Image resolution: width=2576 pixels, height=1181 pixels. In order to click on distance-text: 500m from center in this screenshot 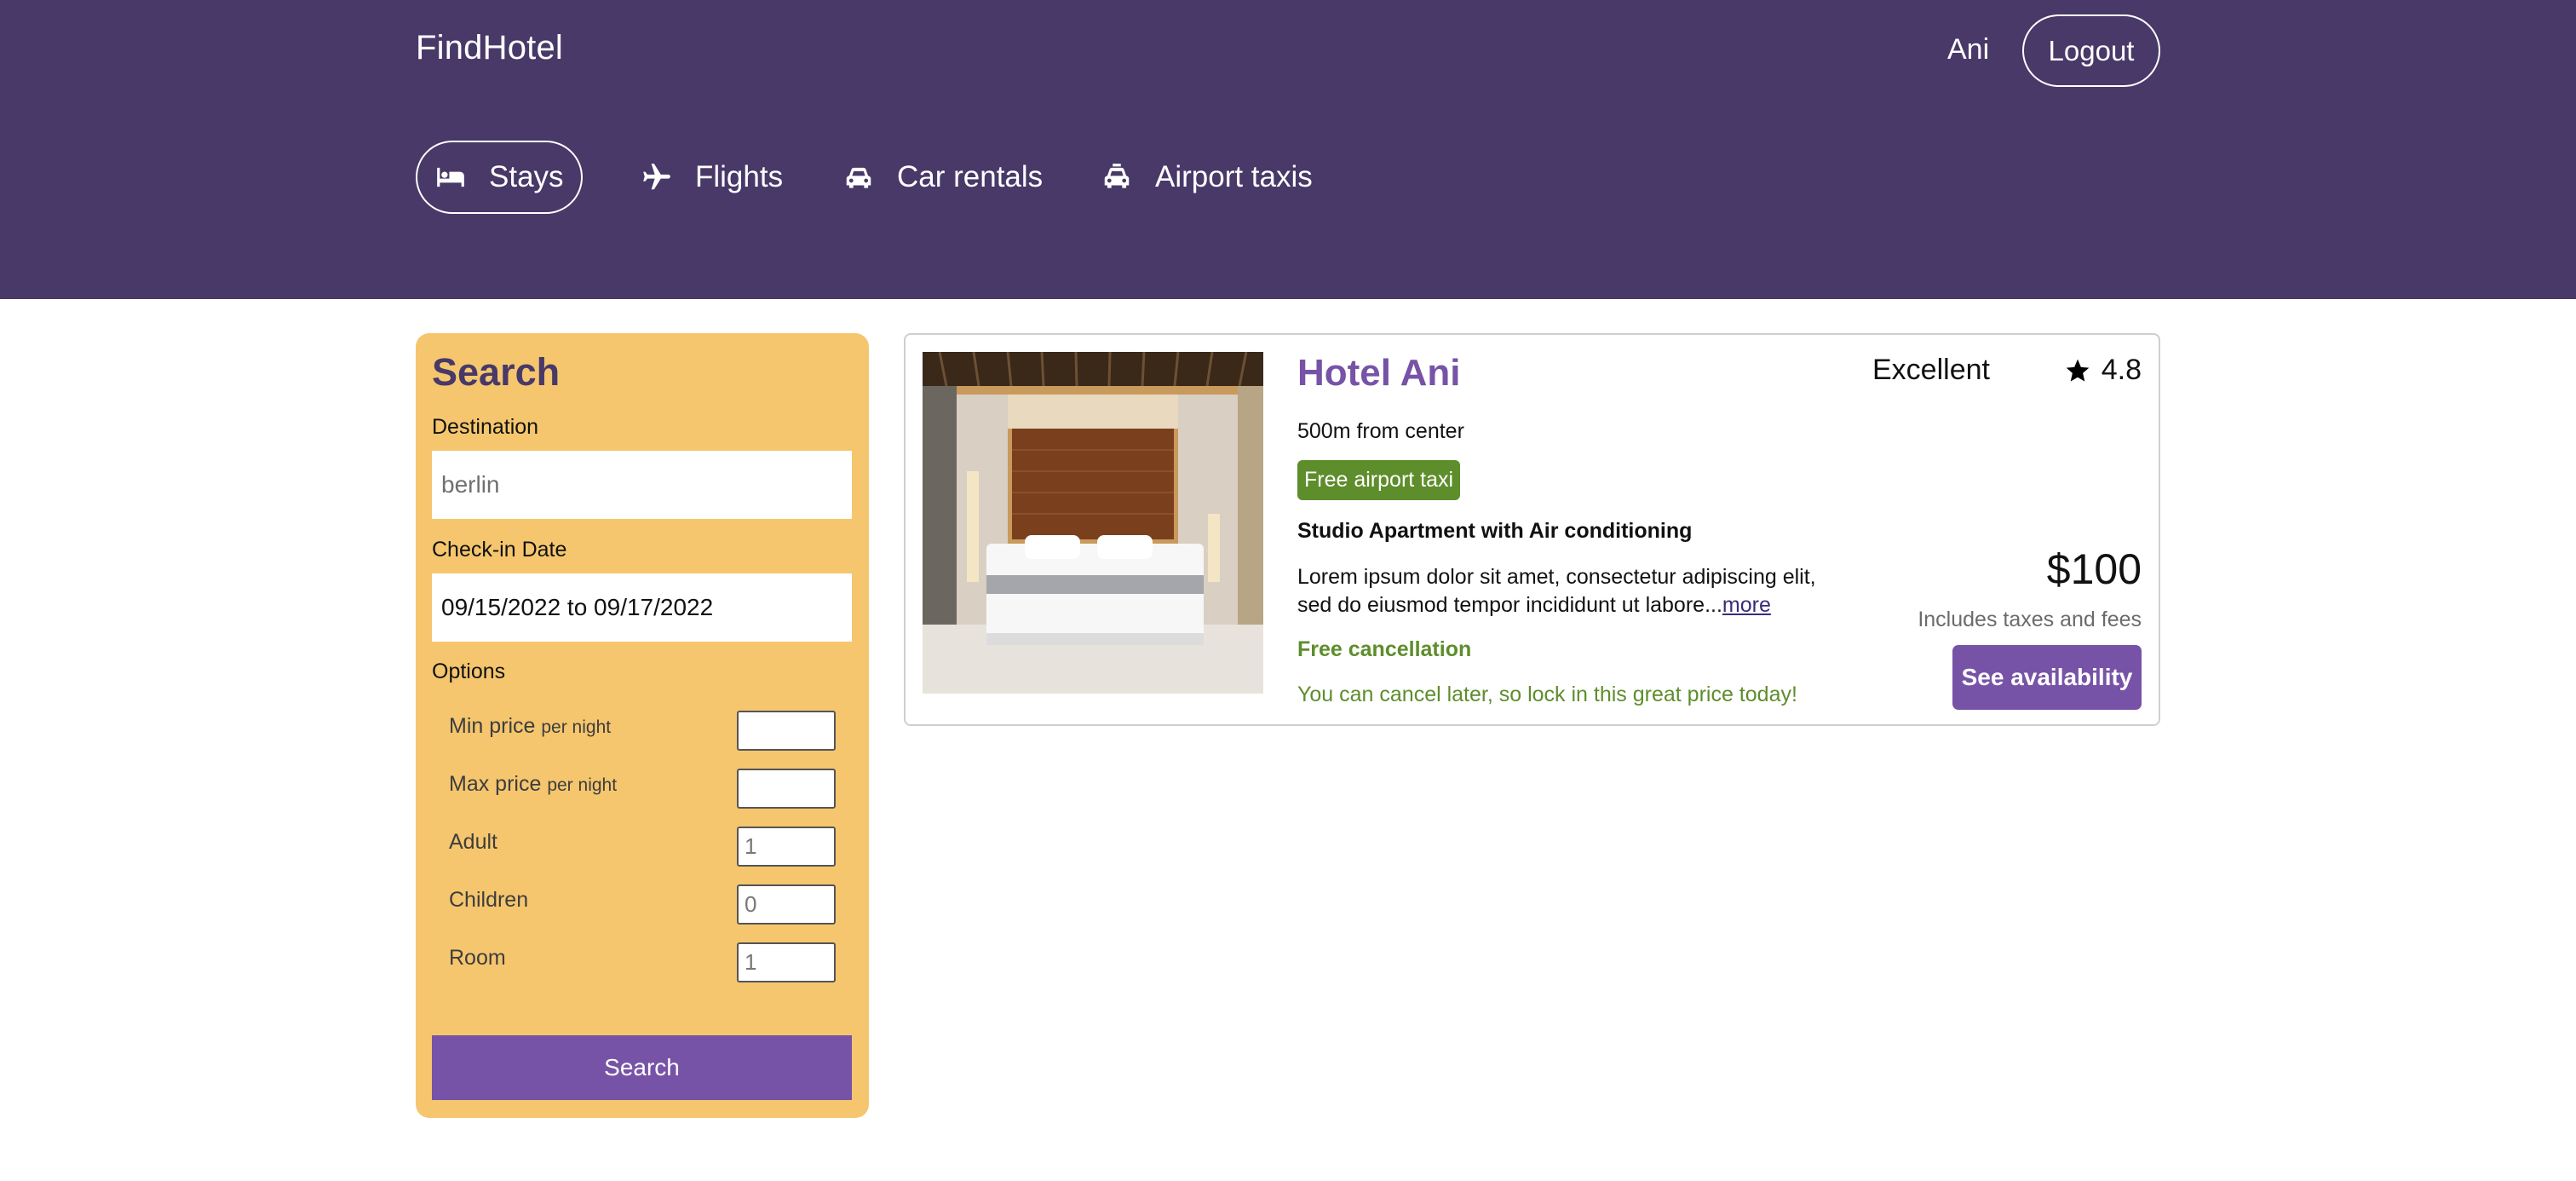, I will do `click(1380, 431)`.